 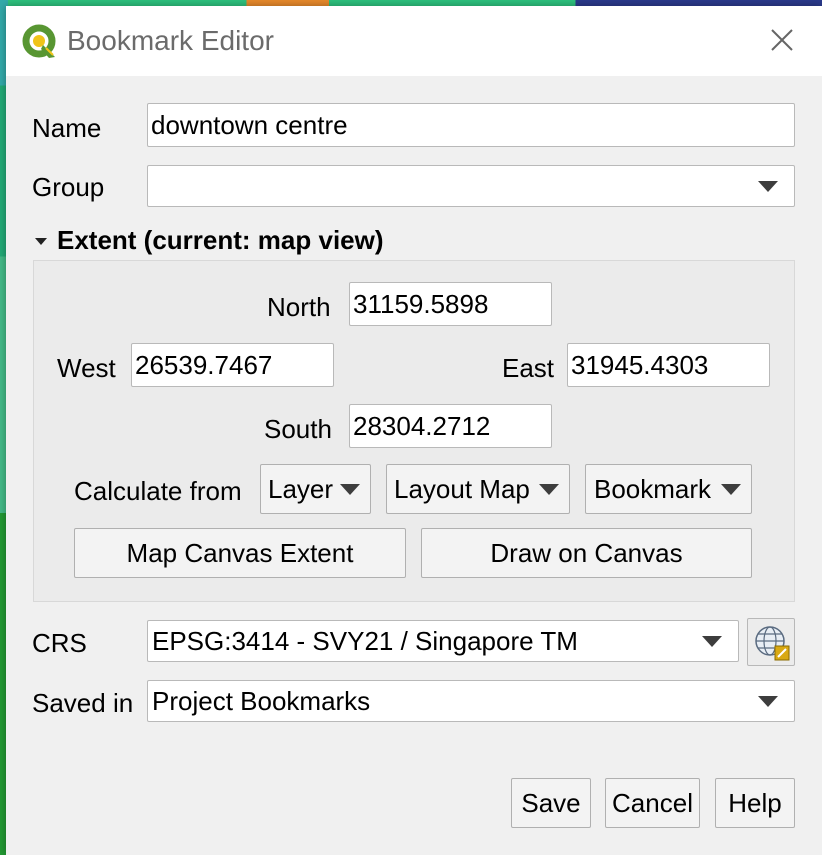 I want to click on east-input: 31945.4303, so click(x=668, y=365).